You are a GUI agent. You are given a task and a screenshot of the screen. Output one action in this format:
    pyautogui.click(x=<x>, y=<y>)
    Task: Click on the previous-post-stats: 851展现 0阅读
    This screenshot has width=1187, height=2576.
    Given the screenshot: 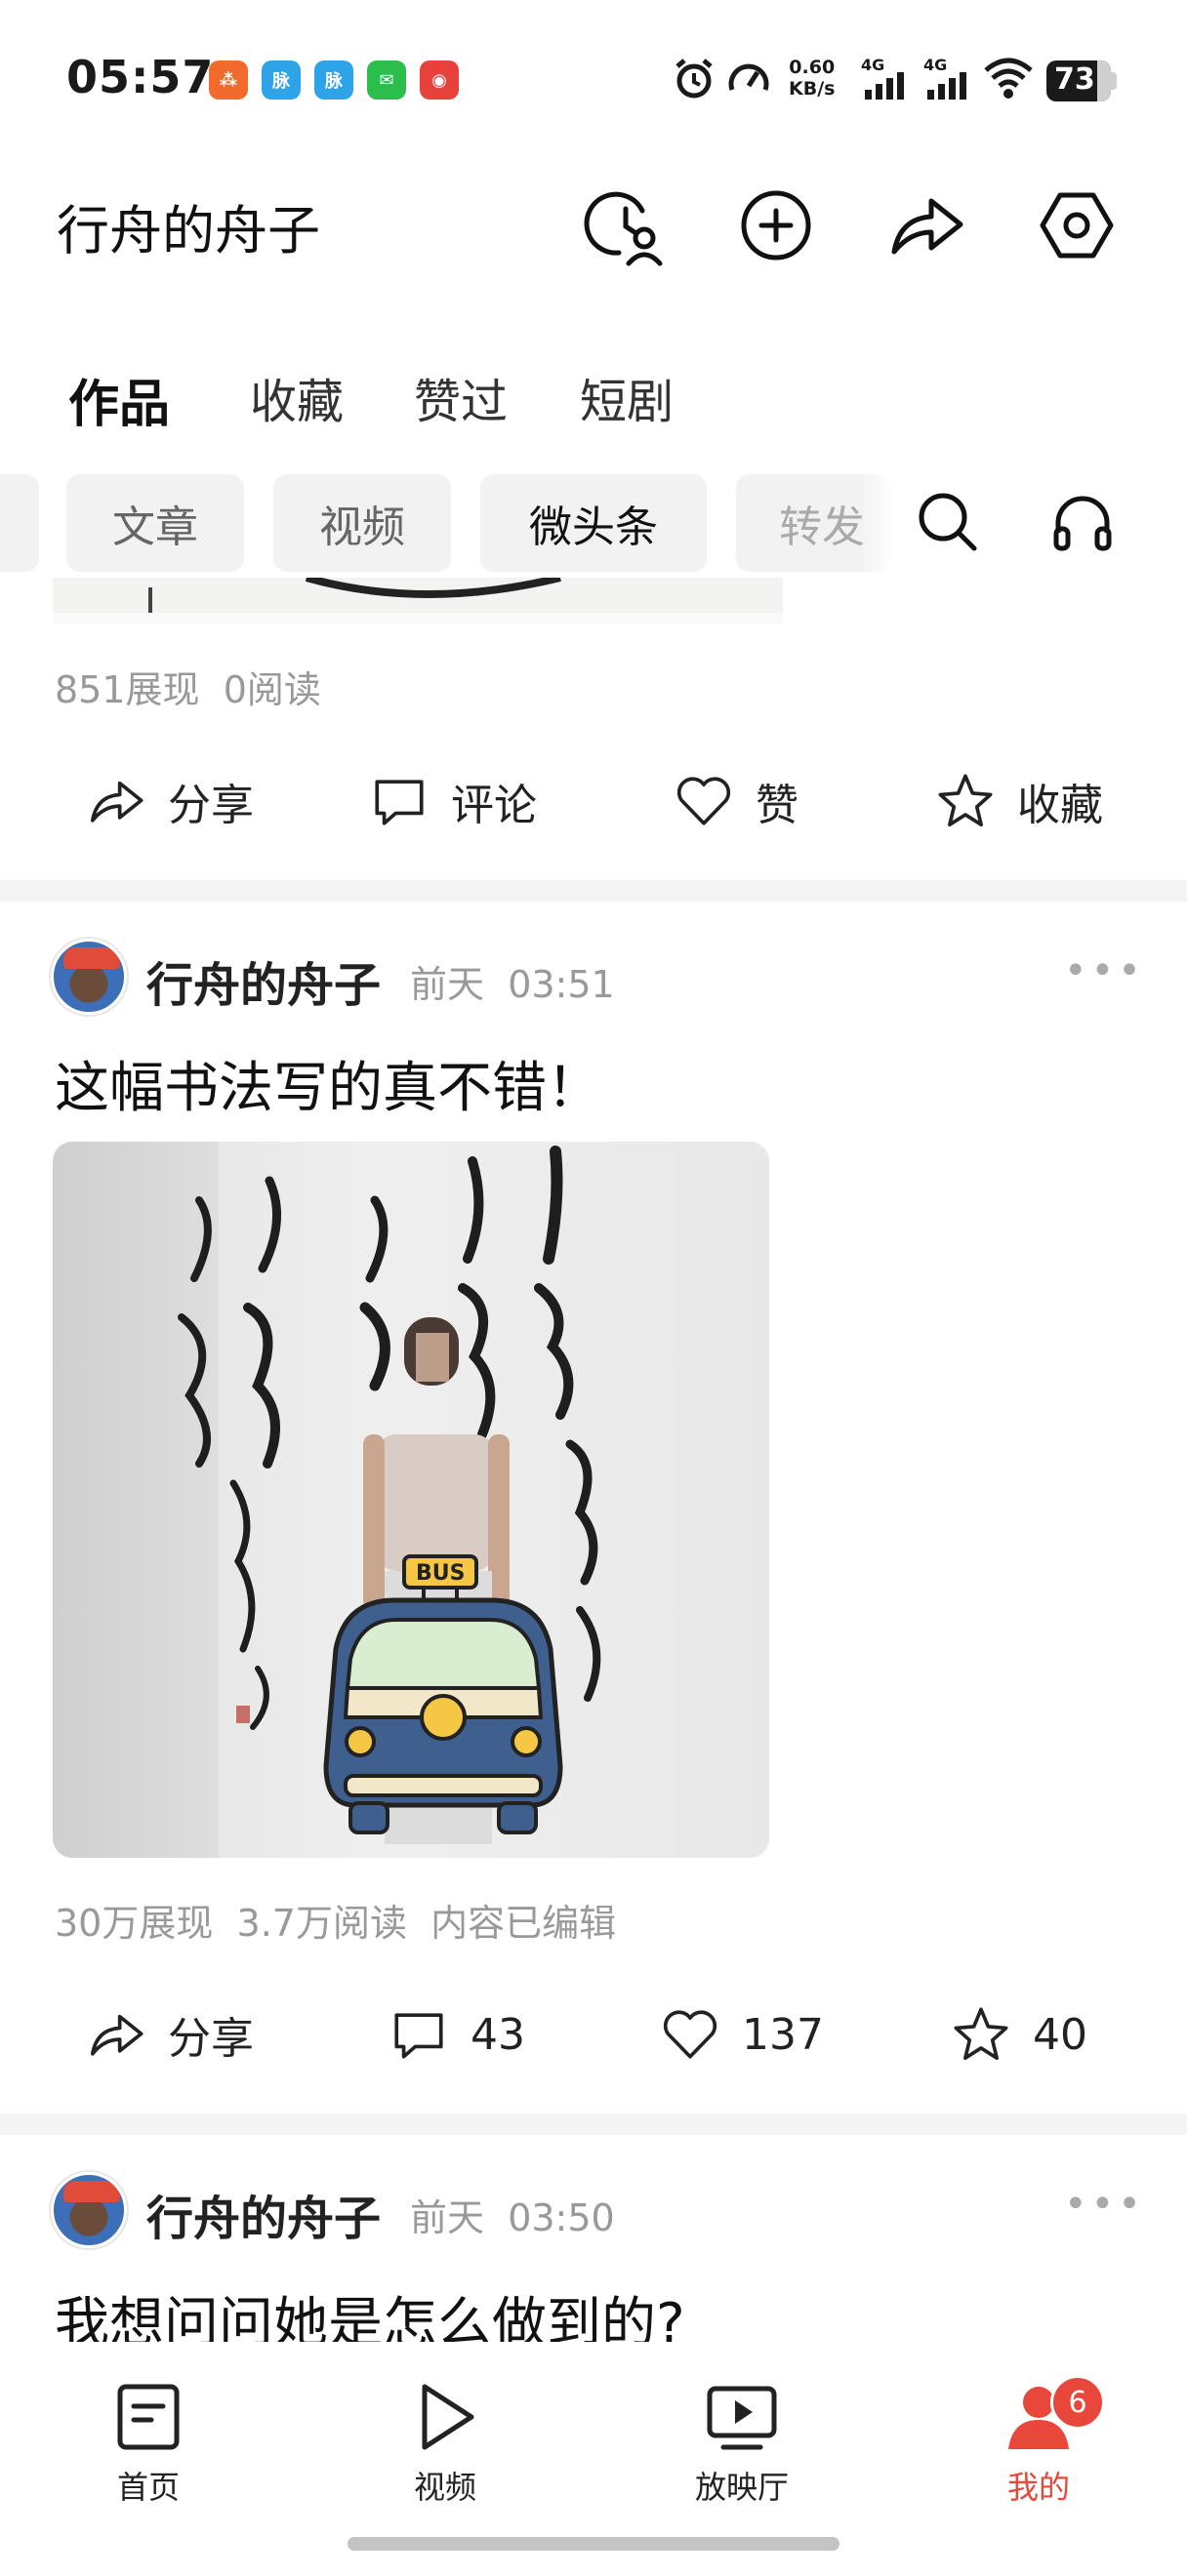 What is the action you would take?
    pyautogui.click(x=188, y=689)
    